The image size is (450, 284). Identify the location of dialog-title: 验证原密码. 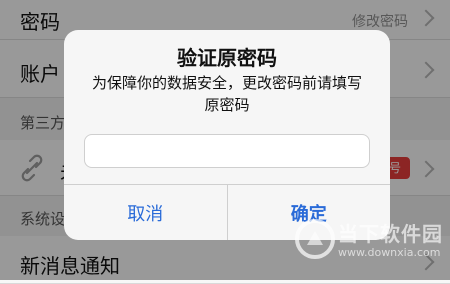
(227, 58).